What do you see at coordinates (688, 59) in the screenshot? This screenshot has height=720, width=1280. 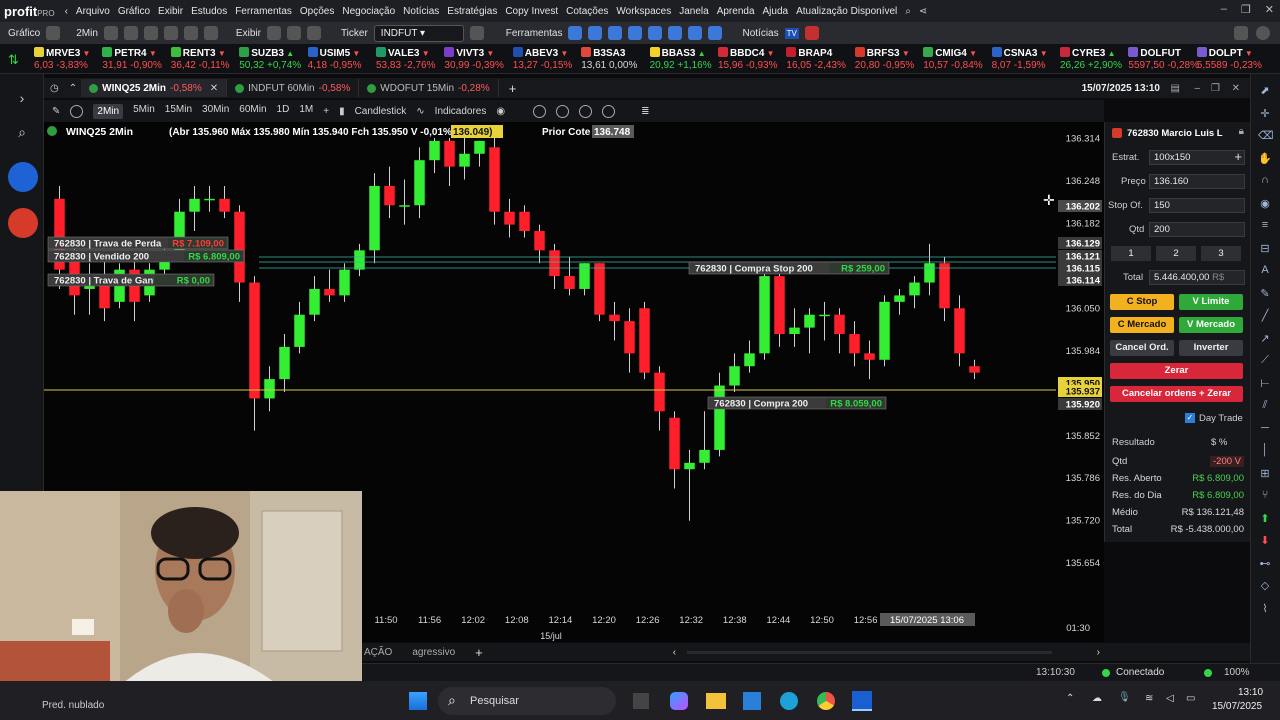 I see `ticker-item: BBAS3 ▲ 20,92 +1,16%` at bounding box center [688, 59].